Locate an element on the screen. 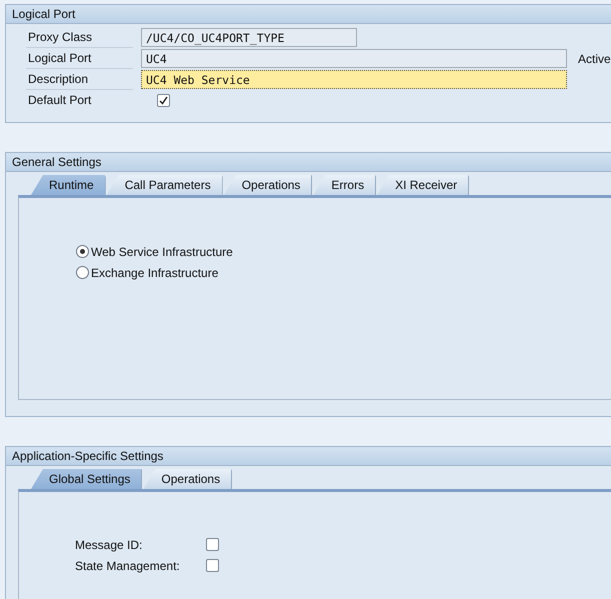 This screenshot has width=611, height=599. panel-title: Logical Port is located at coordinates (308, 14).